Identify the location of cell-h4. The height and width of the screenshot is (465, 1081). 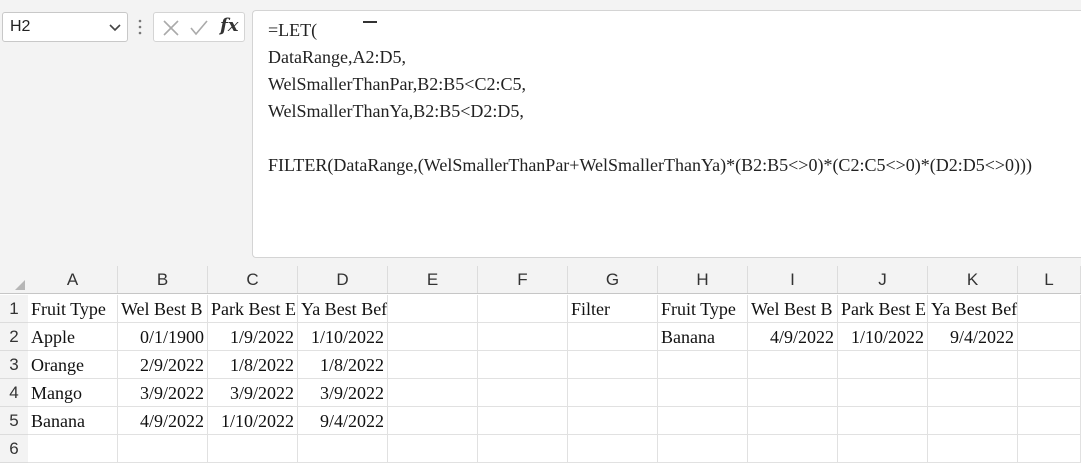
(703, 393).